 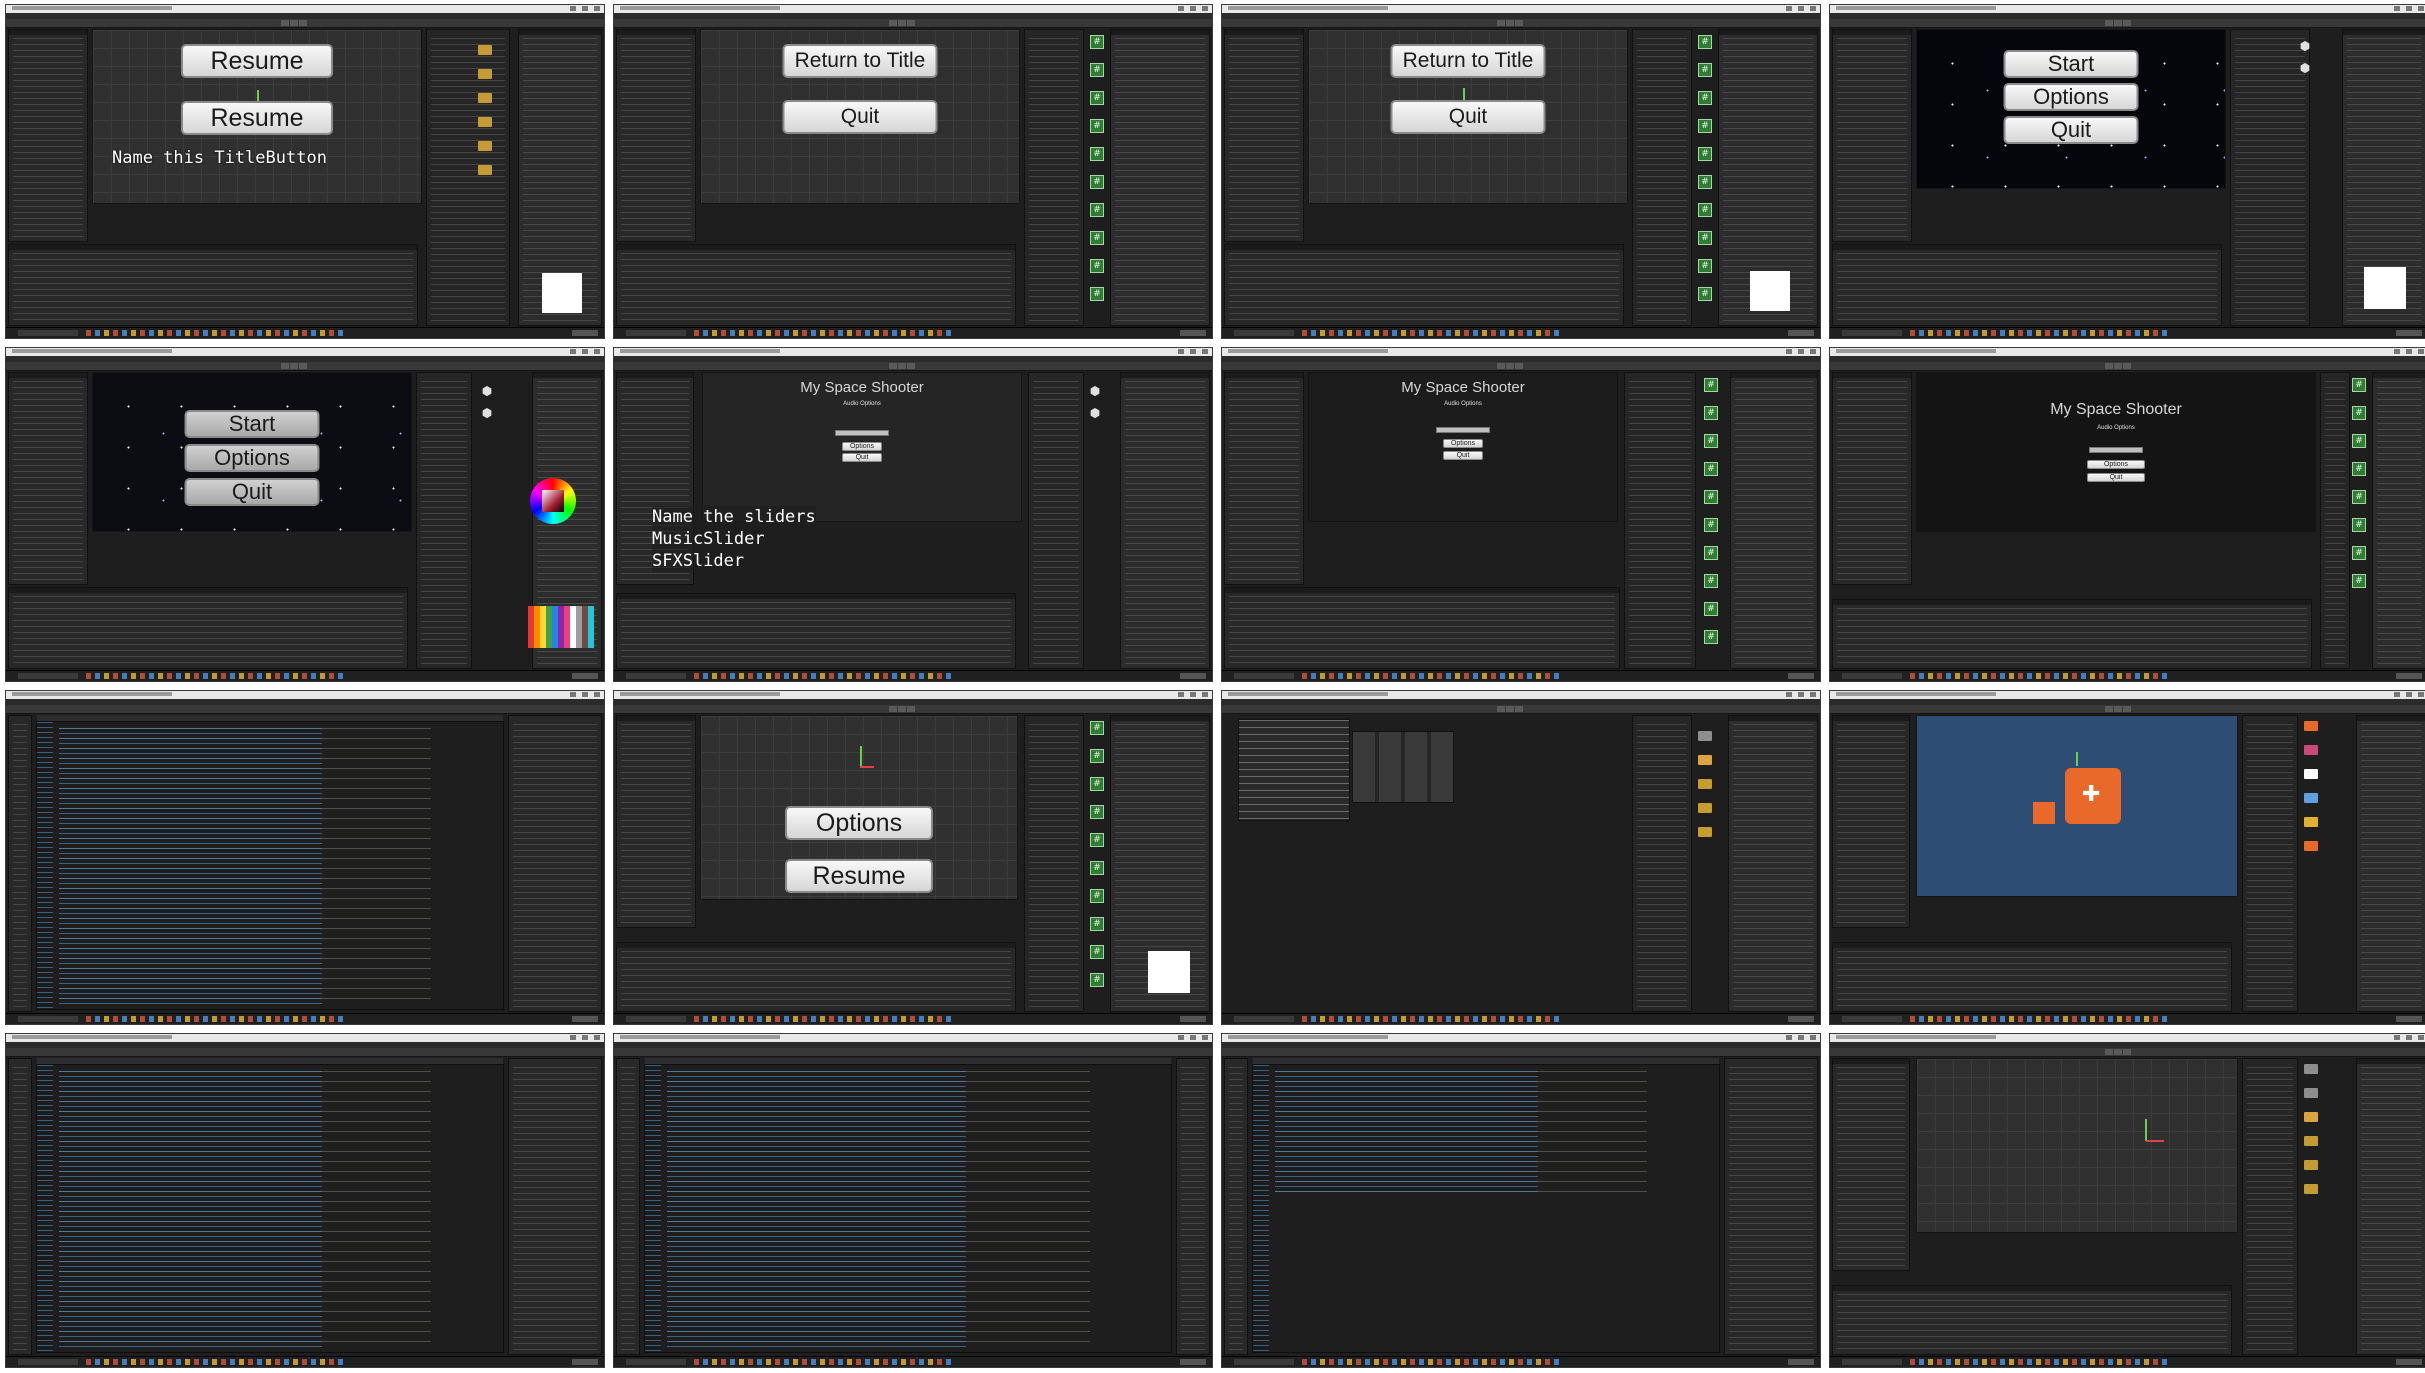 What do you see at coordinates (555, 863) in the screenshot?
I see `solution-explorer` at bounding box center [555, 863].